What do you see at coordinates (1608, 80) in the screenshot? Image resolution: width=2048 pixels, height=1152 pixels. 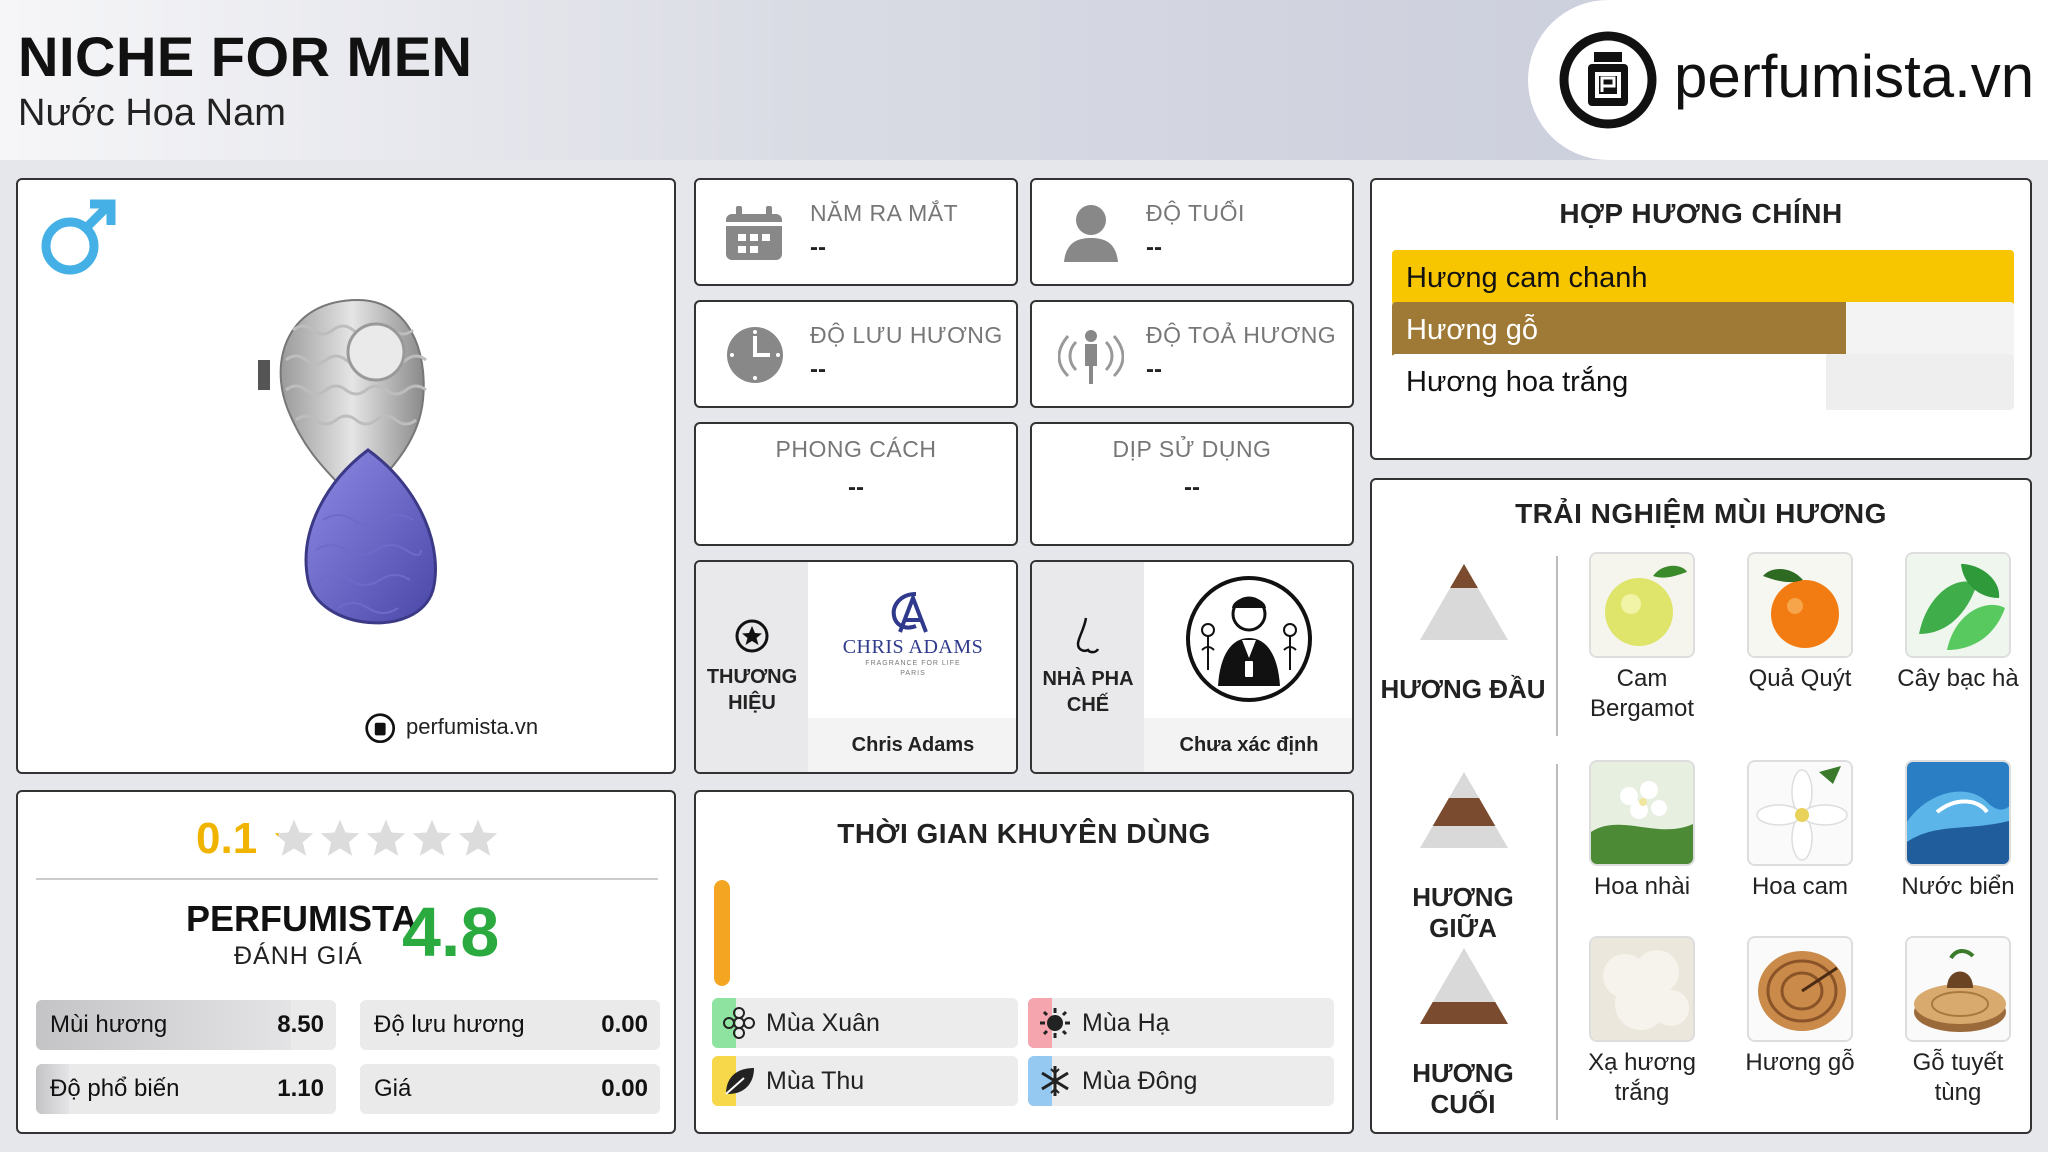 I see `perfume-logo-icon` at bounding box center [1608, 80].